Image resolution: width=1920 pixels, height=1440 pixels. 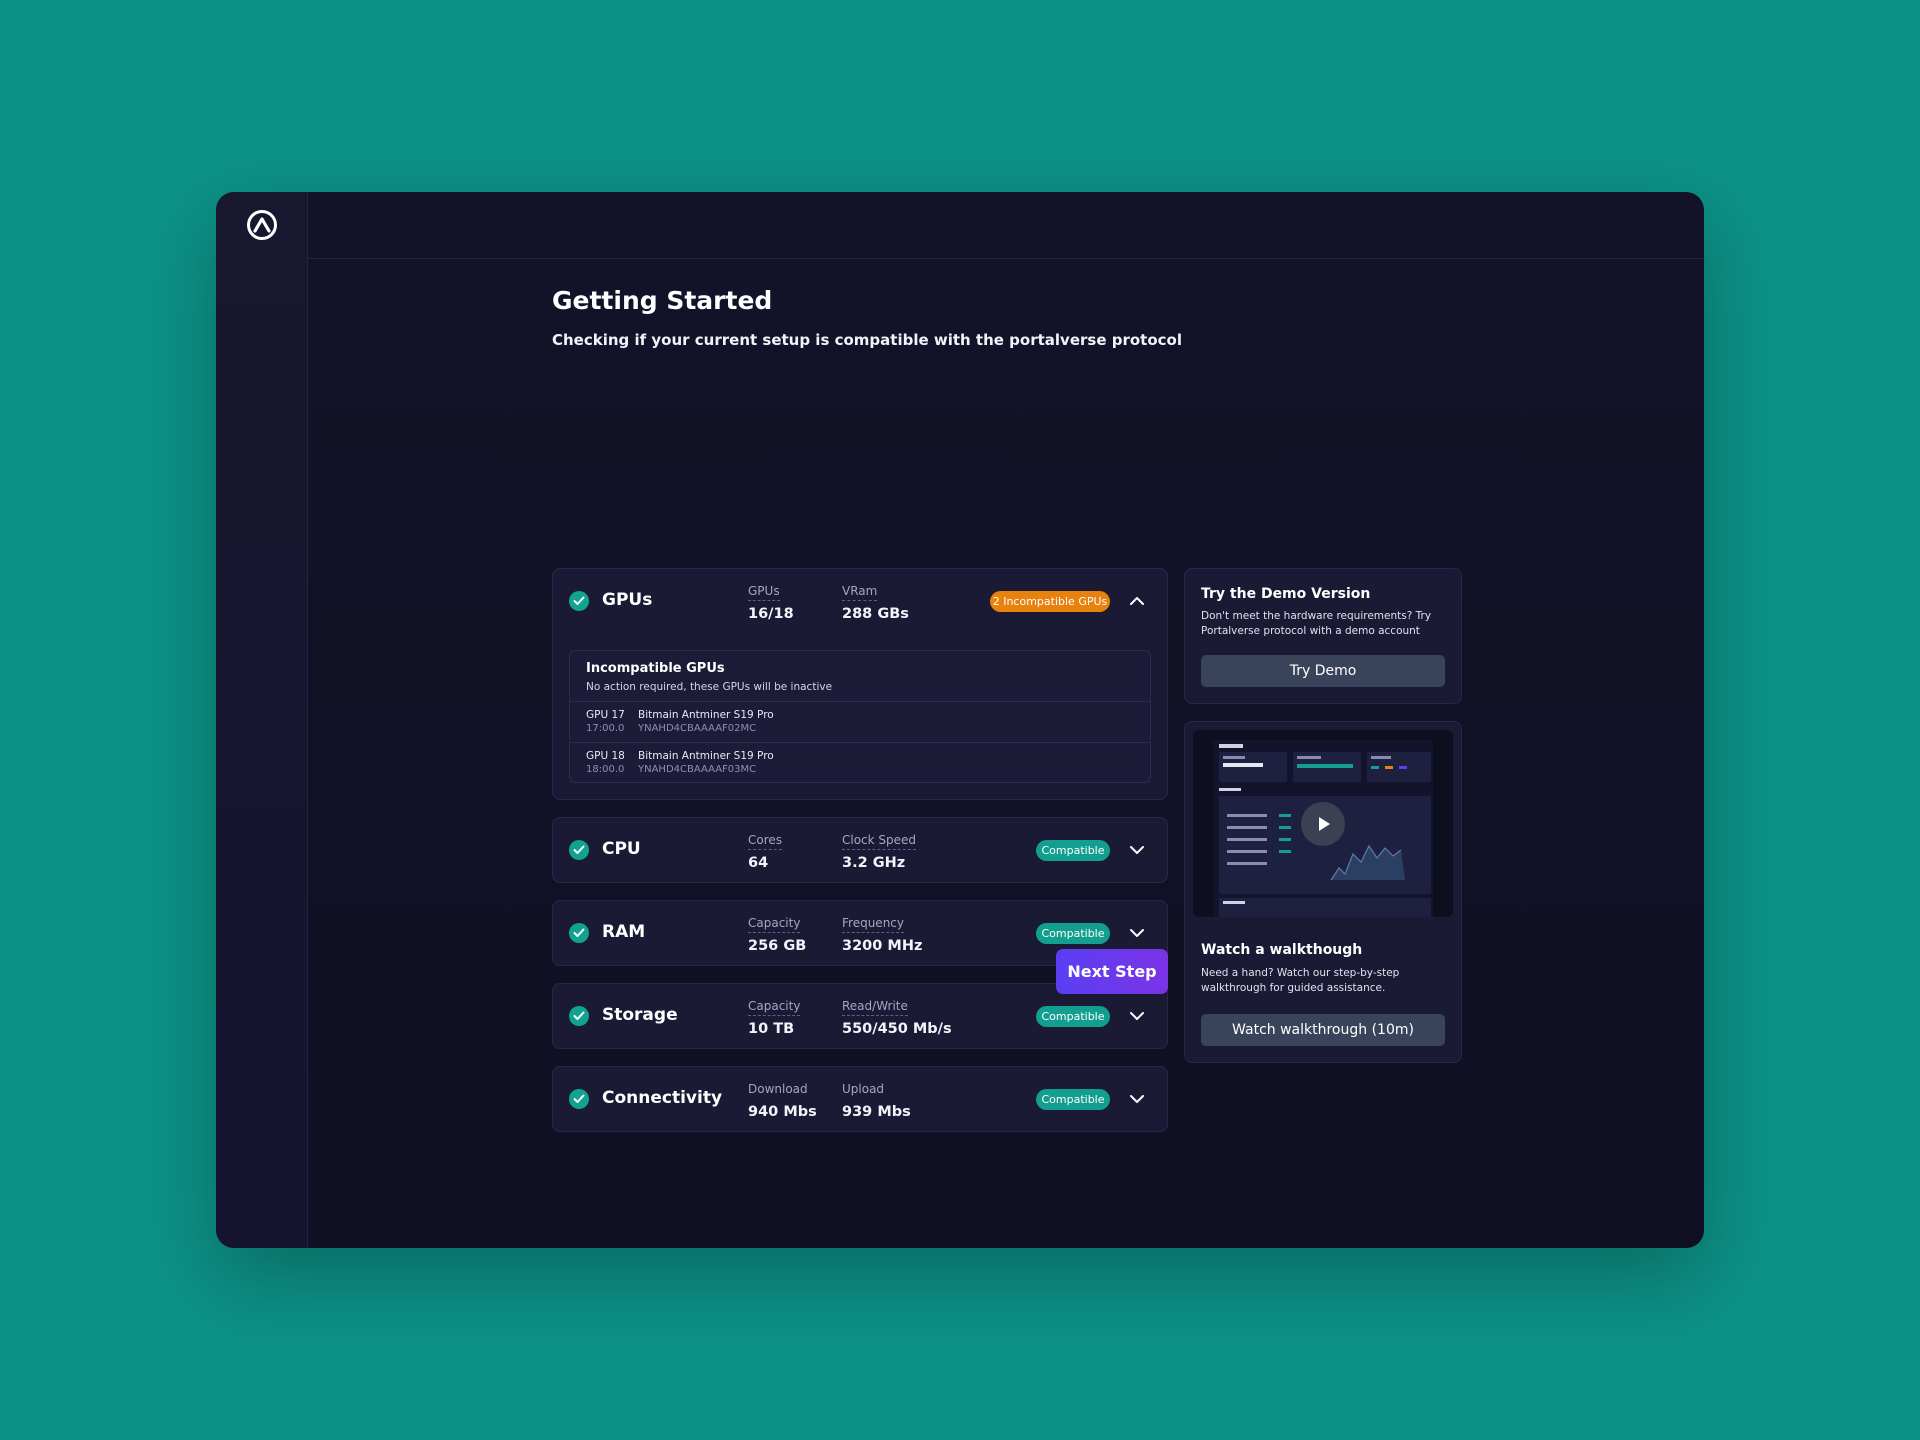 What do you see at coordinates (1286, 594) in the screenshot?
I see `demo-title: Try the Demo Version` at bounding box center [1286, 594].